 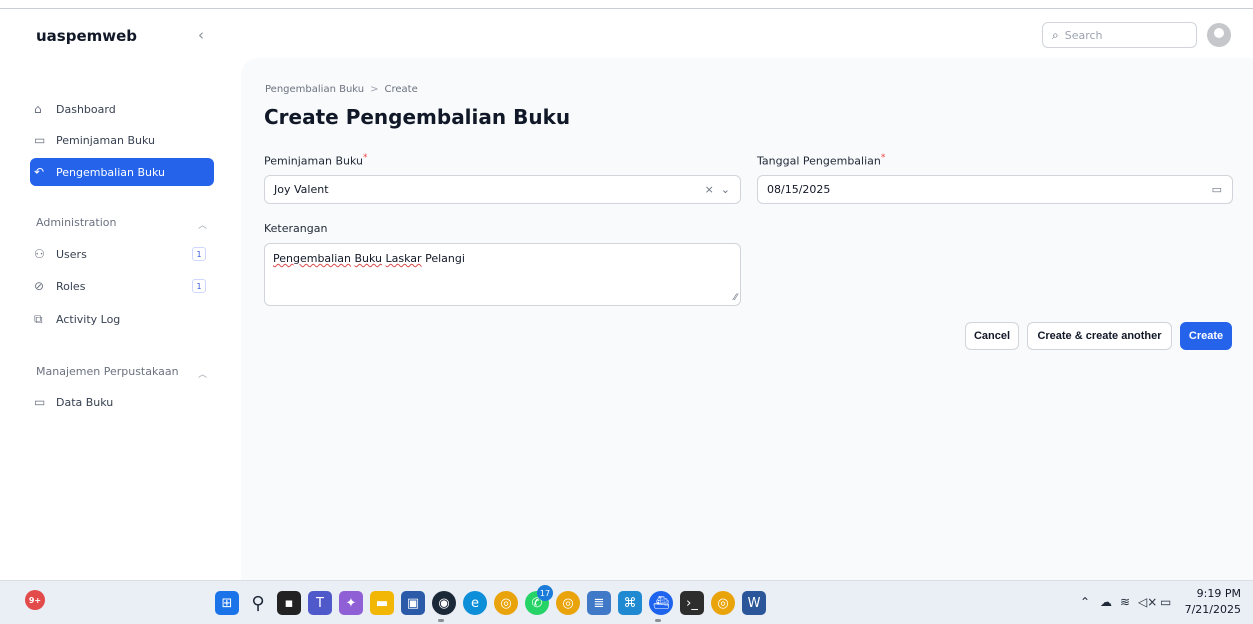 What do you see at coordinates (107, 371) in the screenshot?
I see `group-label-manajemen-perpustakaan: Manajemen Perpustakaan` at bounding box center [107, 371].